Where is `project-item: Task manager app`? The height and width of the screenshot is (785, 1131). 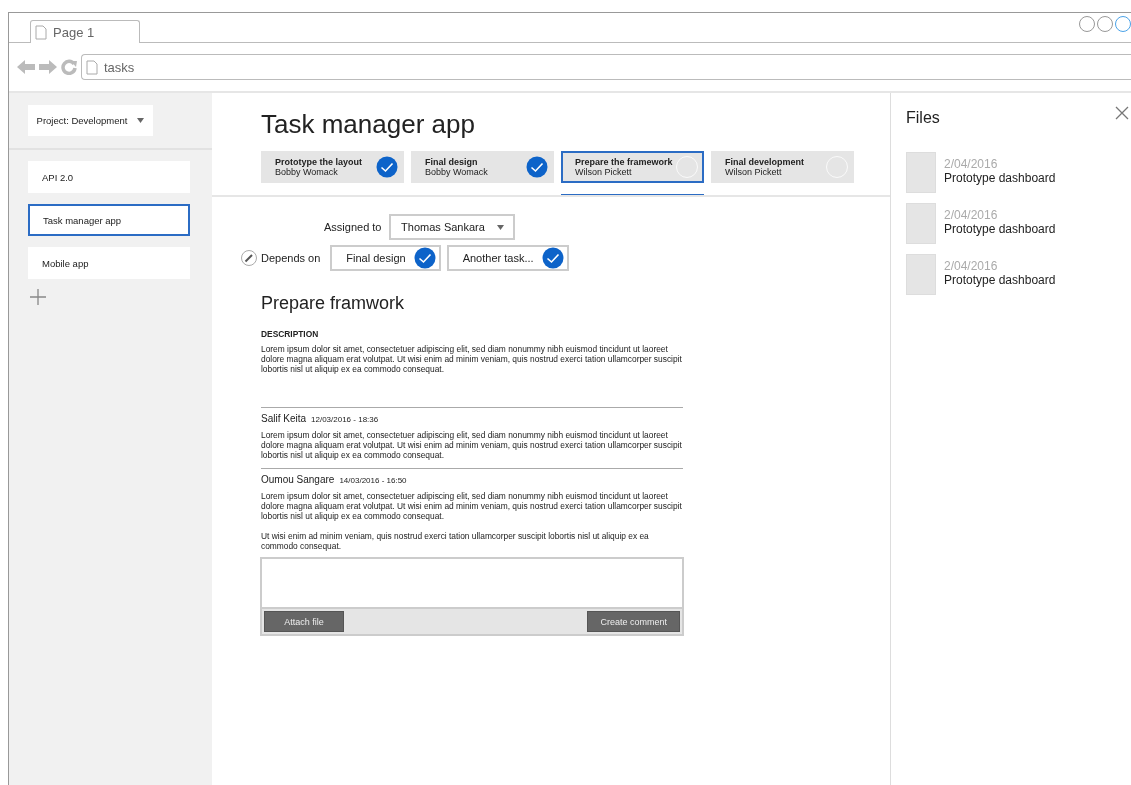
project-item: Task manager app is located at coordinates (109, 220).